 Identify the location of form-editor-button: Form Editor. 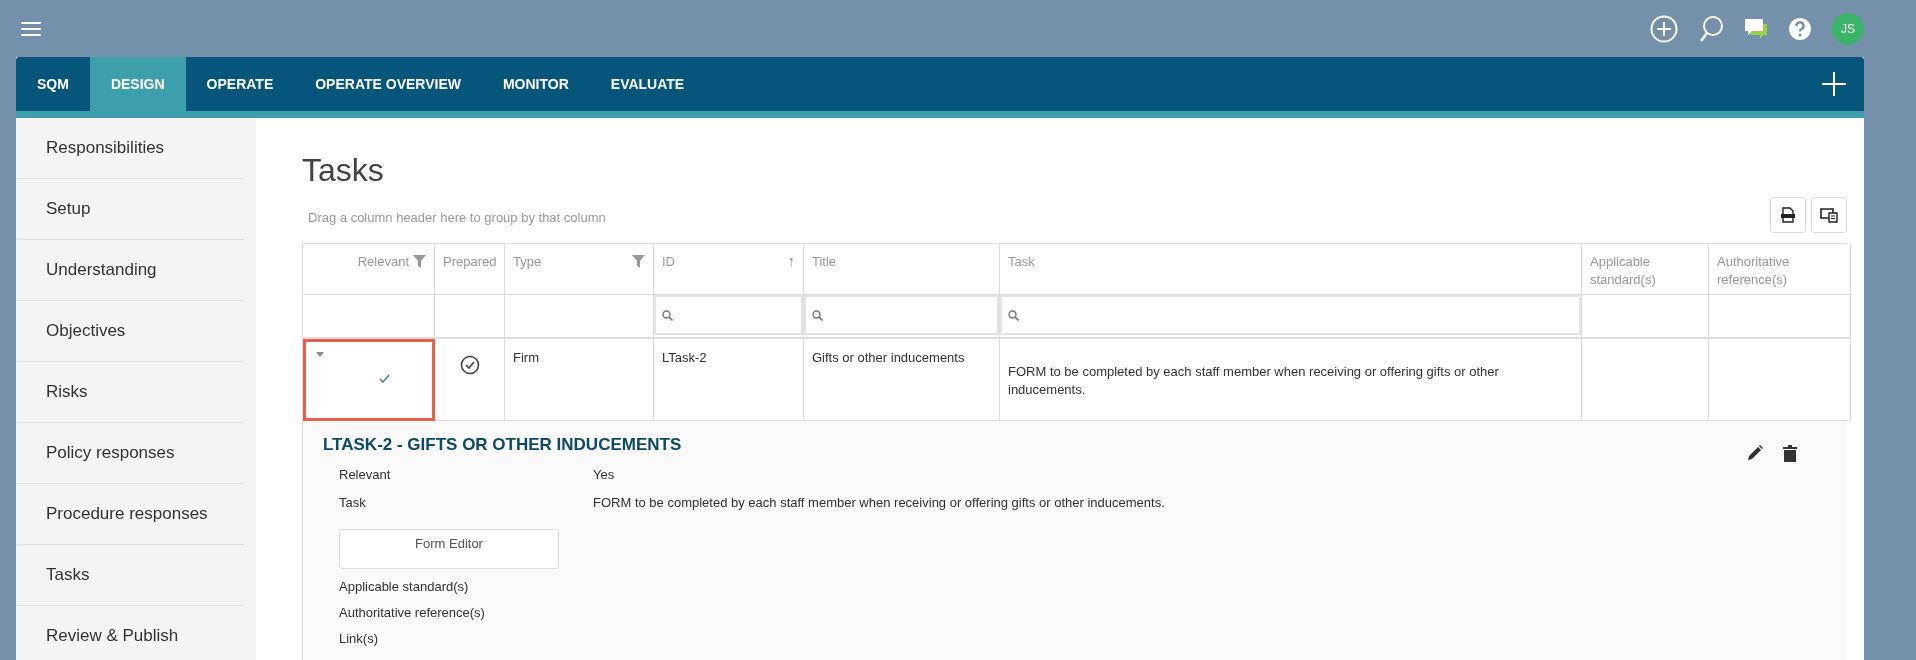
(449, 549).